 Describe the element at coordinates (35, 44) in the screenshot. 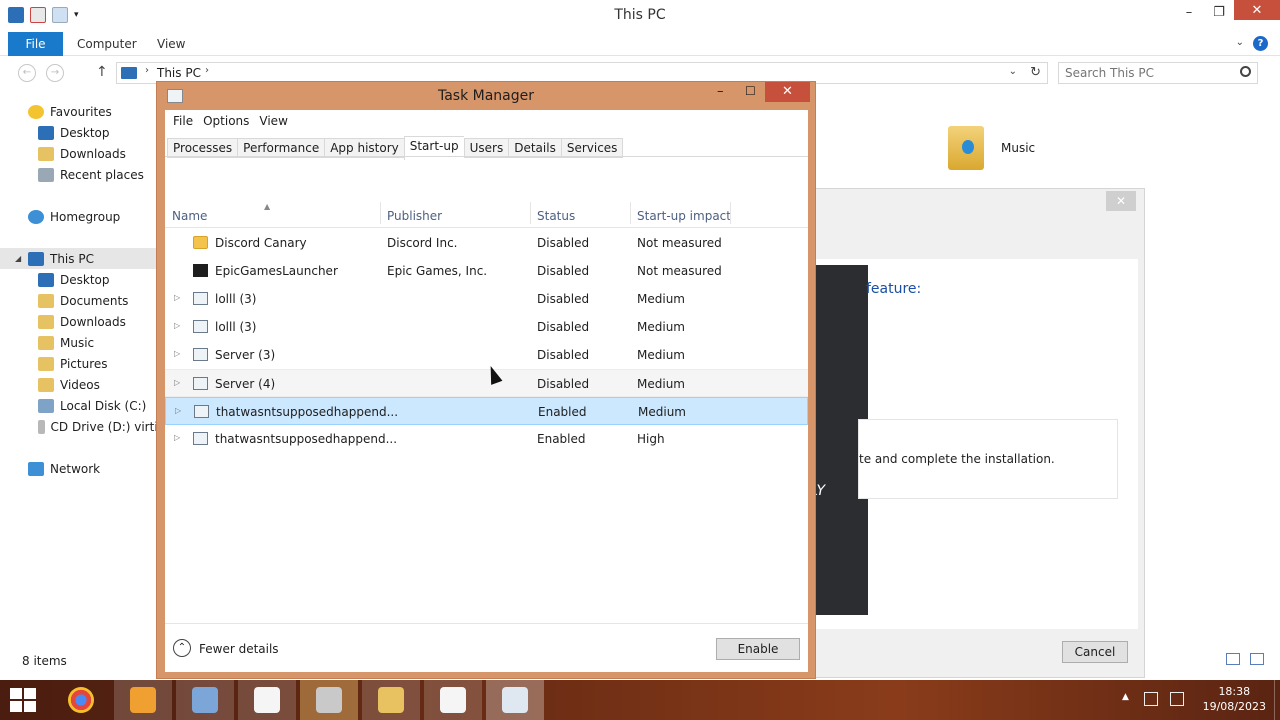

I see `ribbon-tab-file: File` at that location.